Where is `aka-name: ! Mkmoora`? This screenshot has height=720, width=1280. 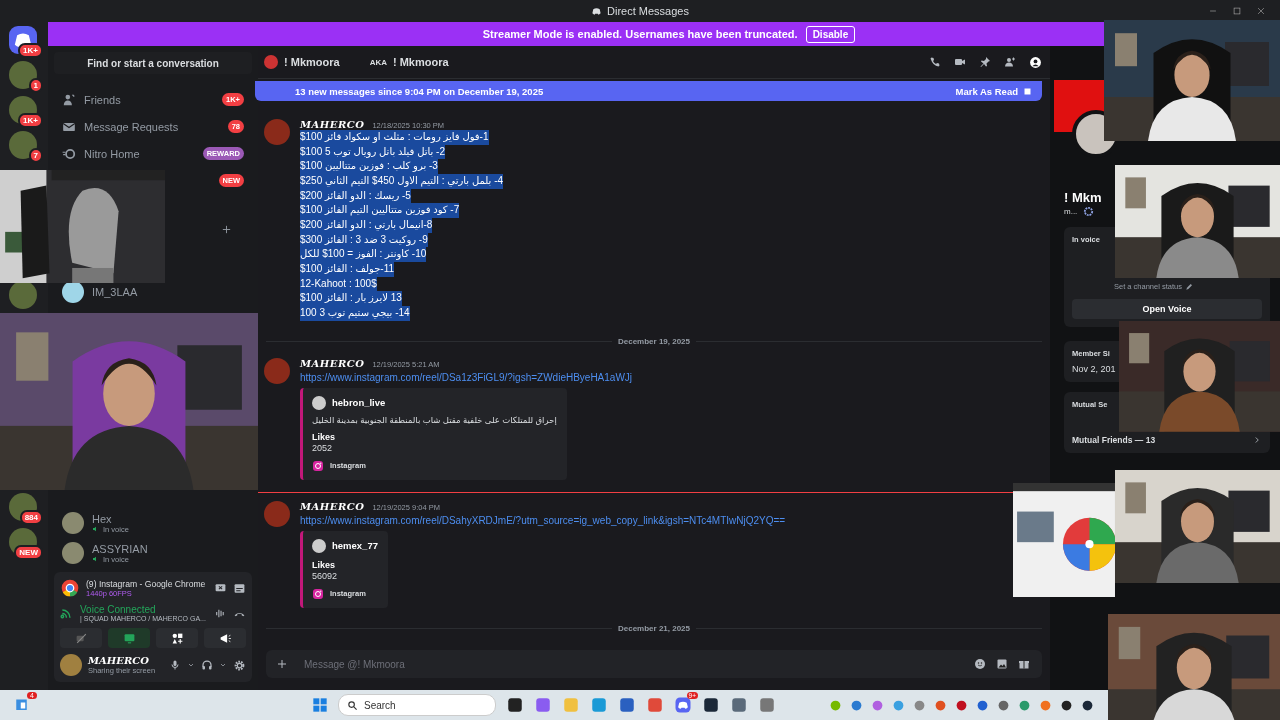 aka-name: ! Mkmoora is located at coordinates (420, 62).